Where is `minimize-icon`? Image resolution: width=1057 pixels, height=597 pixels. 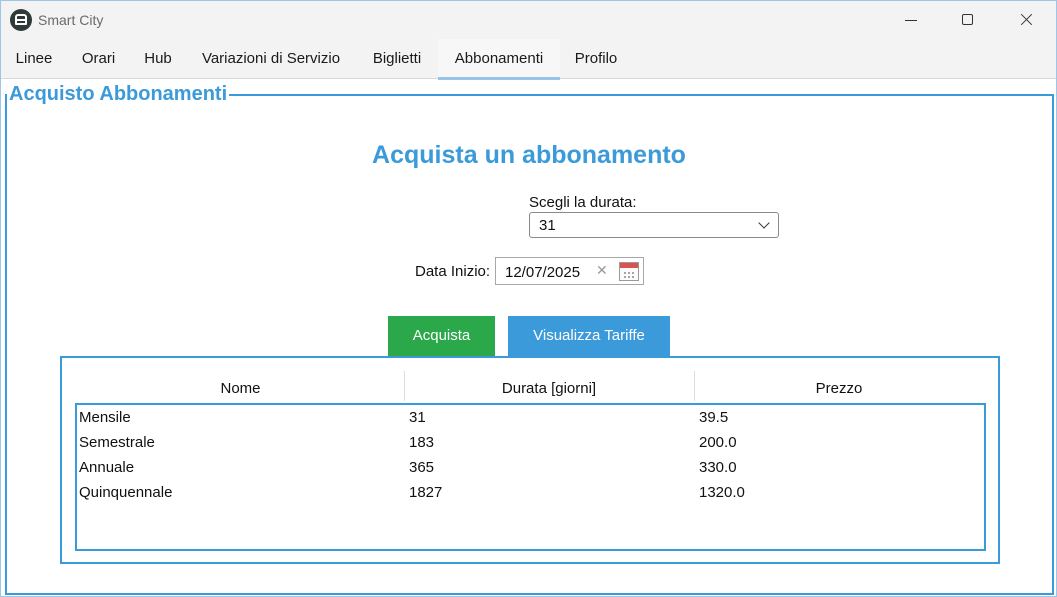 minimize-icon is located at coordinates (911, 20).